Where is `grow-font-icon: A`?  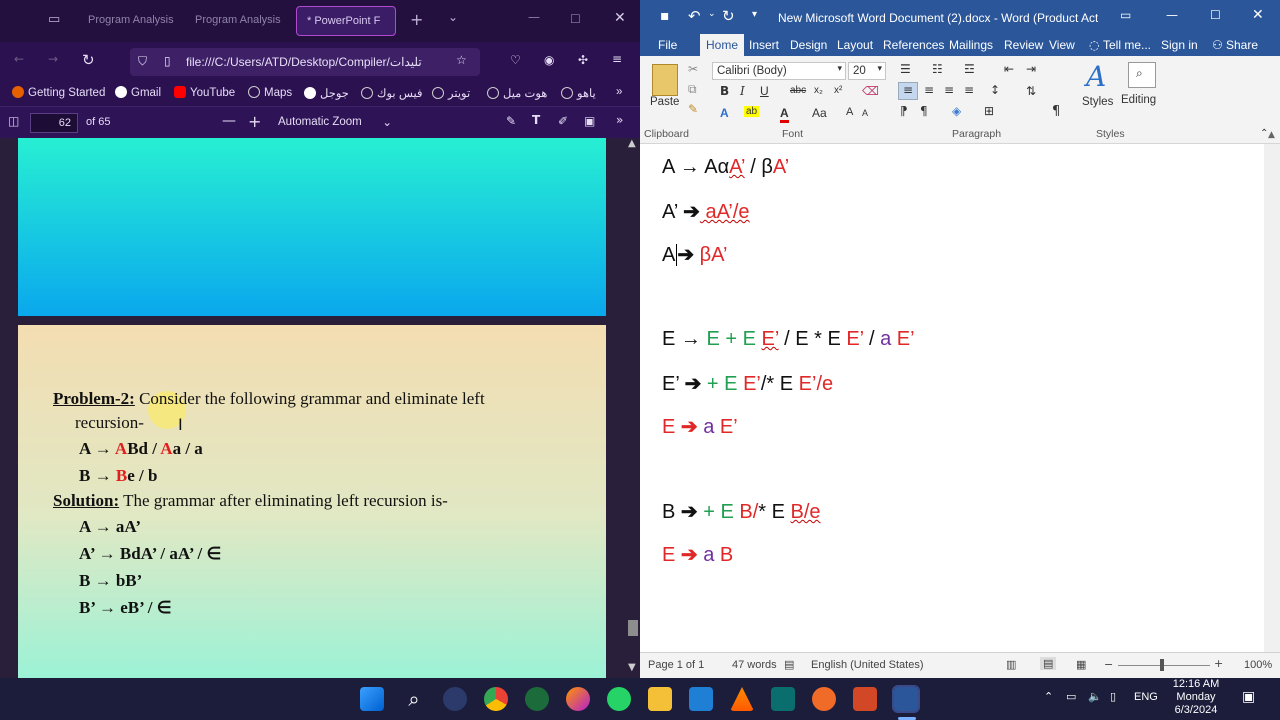
grow-font-icon: A is located at coordinates (849, 112).